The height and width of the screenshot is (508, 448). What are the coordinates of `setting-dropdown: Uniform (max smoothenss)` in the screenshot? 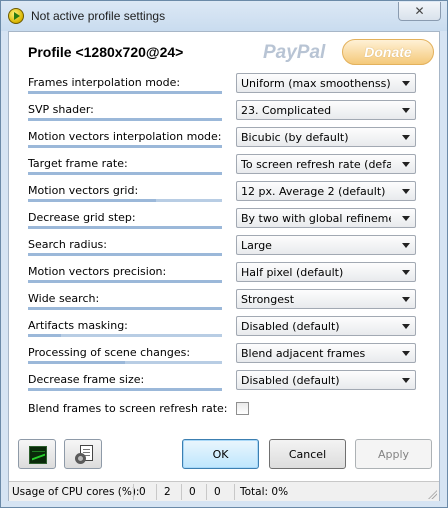 It's located at (326, 83).